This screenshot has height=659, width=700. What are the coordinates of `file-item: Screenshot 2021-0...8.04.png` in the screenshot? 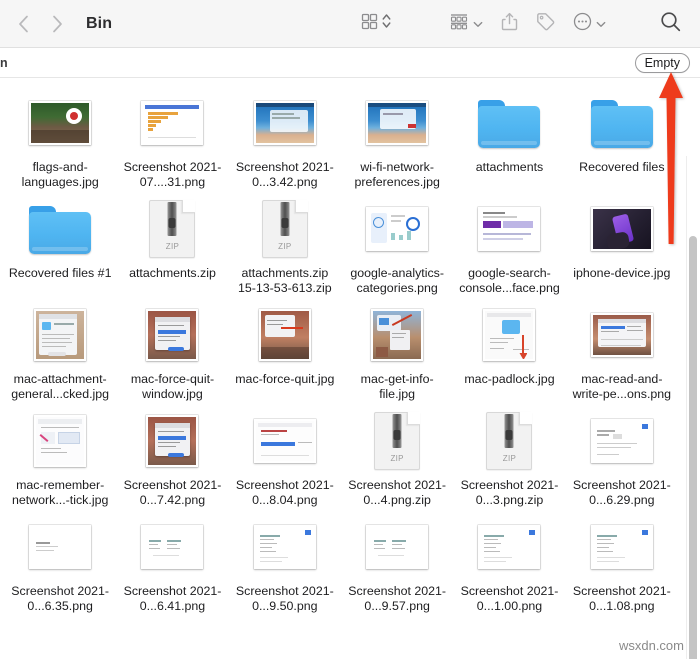 It's located at (285, 456).